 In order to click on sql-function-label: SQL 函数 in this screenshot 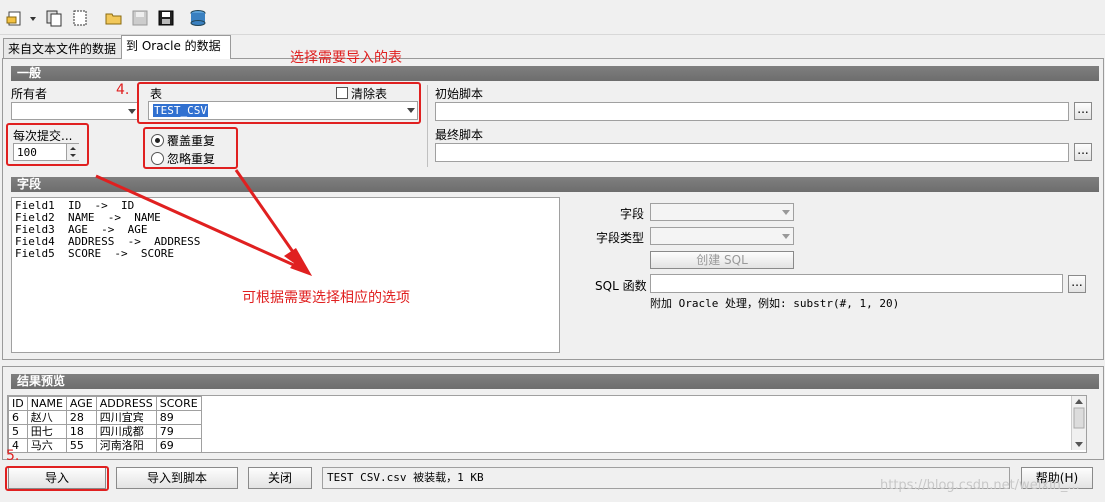, I will do `click(621, 286)`.